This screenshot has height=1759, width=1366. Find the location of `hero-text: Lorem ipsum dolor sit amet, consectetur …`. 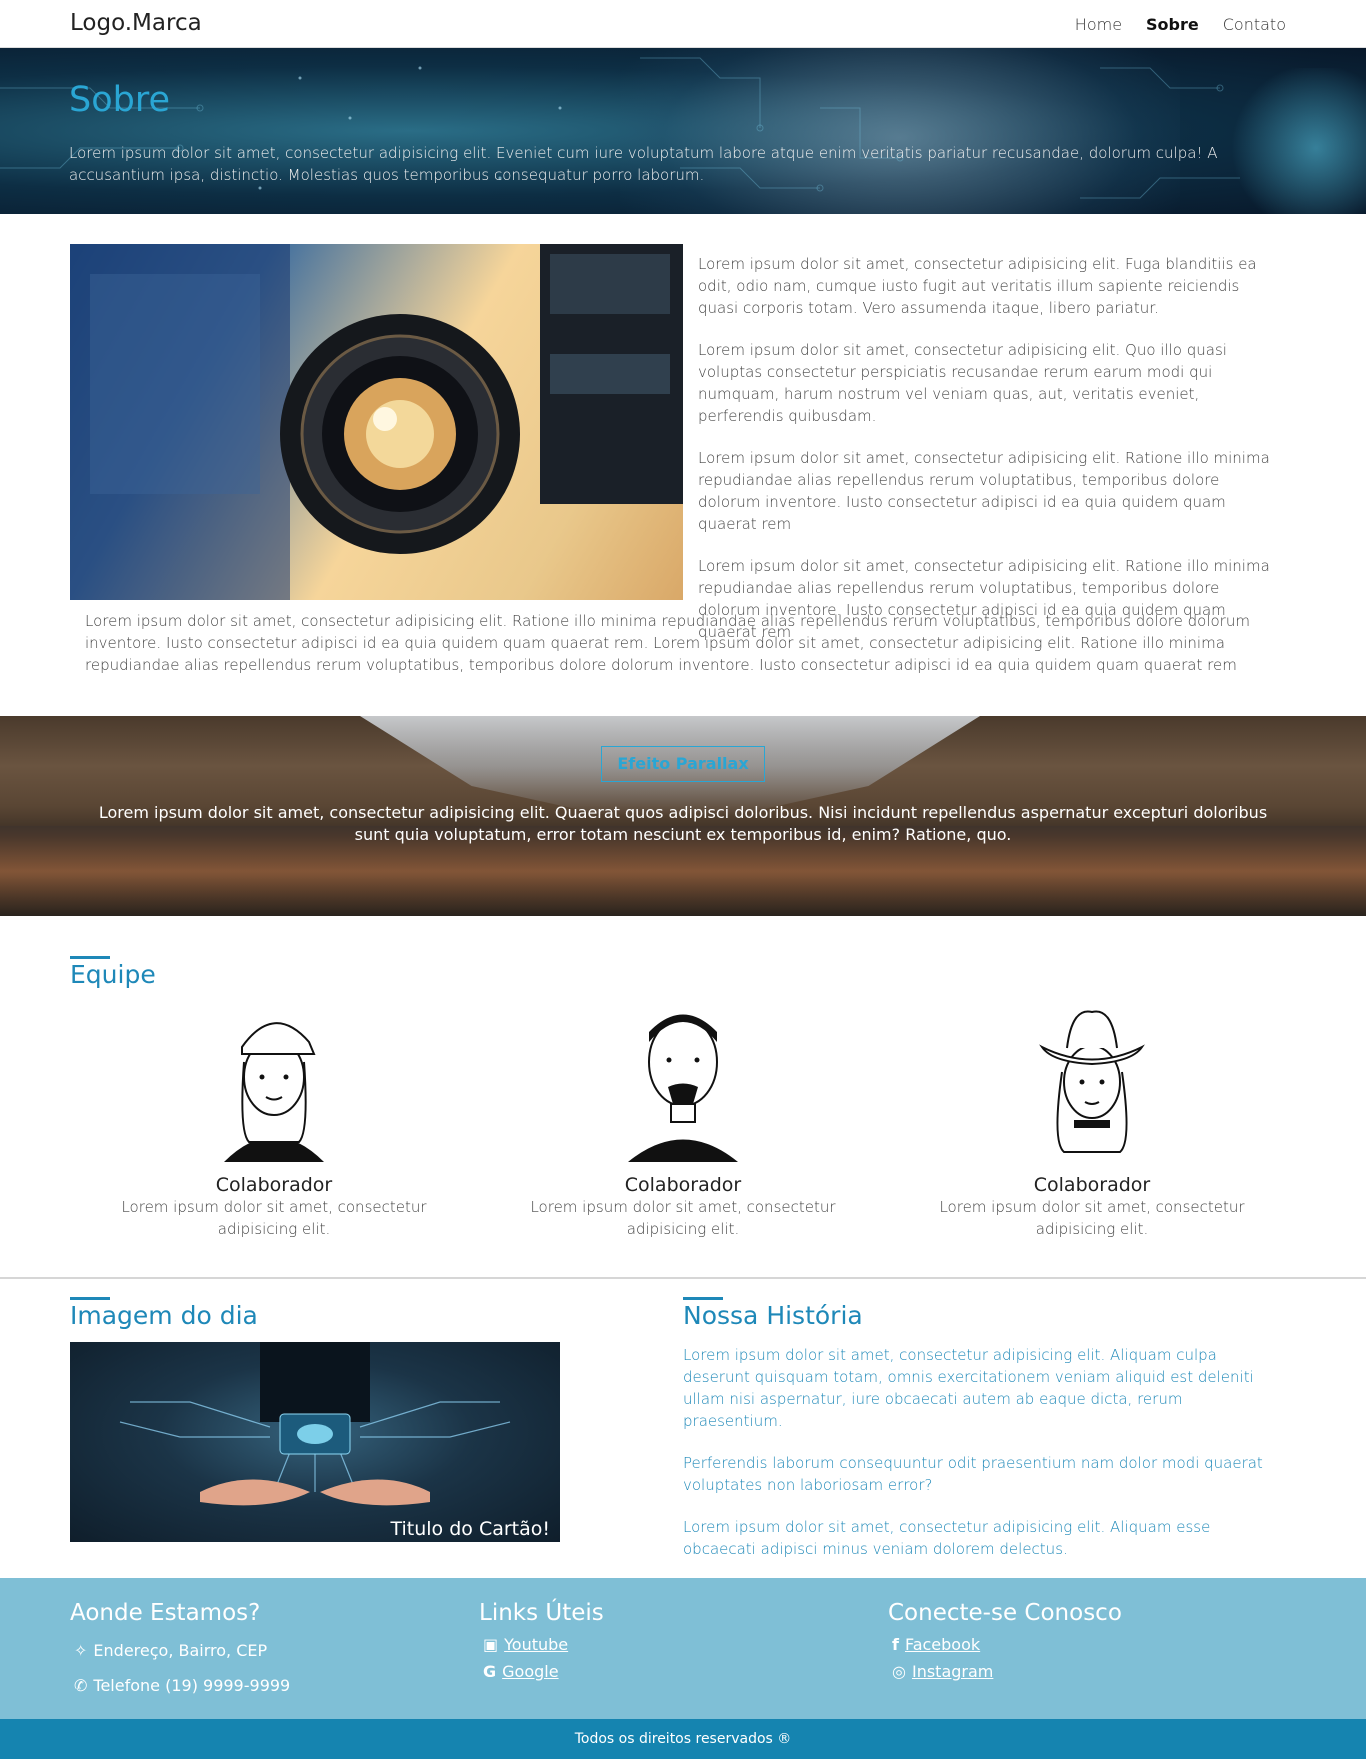

hero-text: Lorem ipsum dolor sit amet, consectetur … is located at coordinates (643, 164).